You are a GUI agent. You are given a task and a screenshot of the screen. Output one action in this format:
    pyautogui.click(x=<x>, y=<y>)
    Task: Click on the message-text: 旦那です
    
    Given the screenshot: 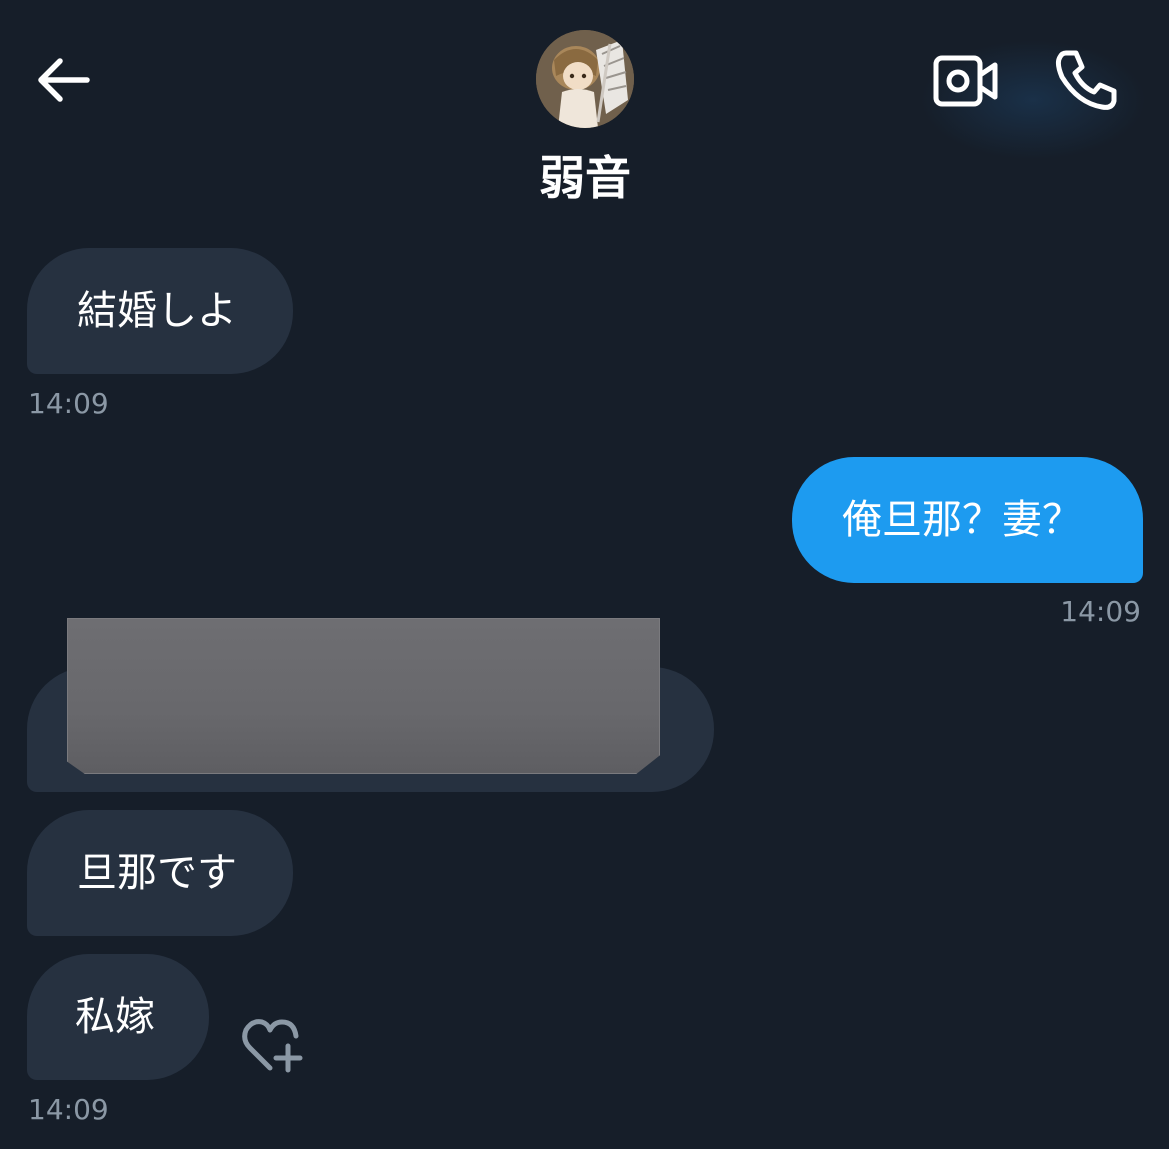 What is the action you would take?
    pyautogui.click(x=157, y=873)
    